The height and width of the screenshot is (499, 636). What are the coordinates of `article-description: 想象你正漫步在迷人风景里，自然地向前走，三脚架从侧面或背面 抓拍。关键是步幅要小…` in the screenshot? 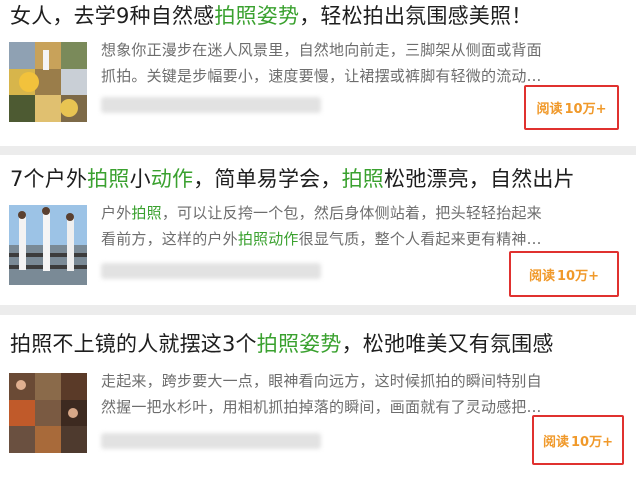 It's located at (321, 63).